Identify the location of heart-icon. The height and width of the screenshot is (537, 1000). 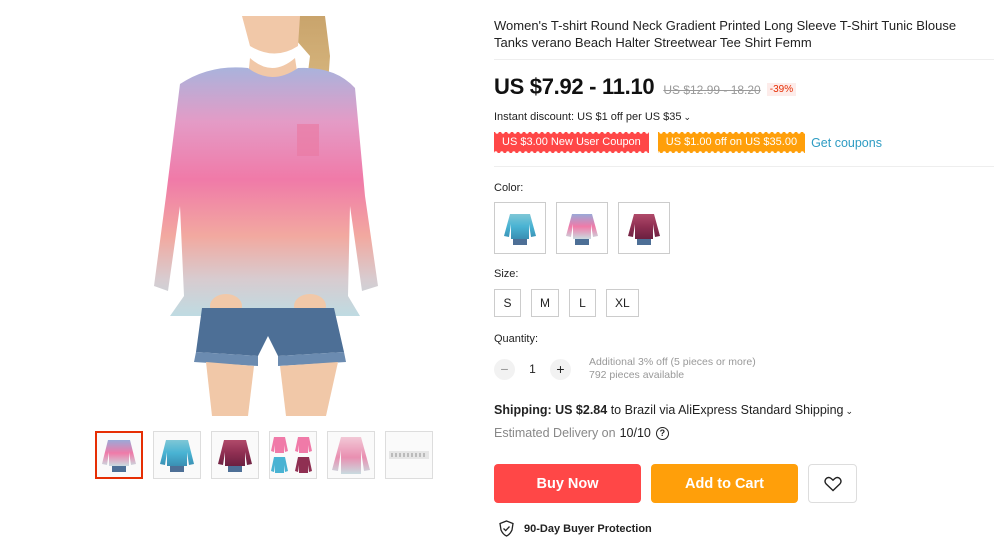
(832, 483).